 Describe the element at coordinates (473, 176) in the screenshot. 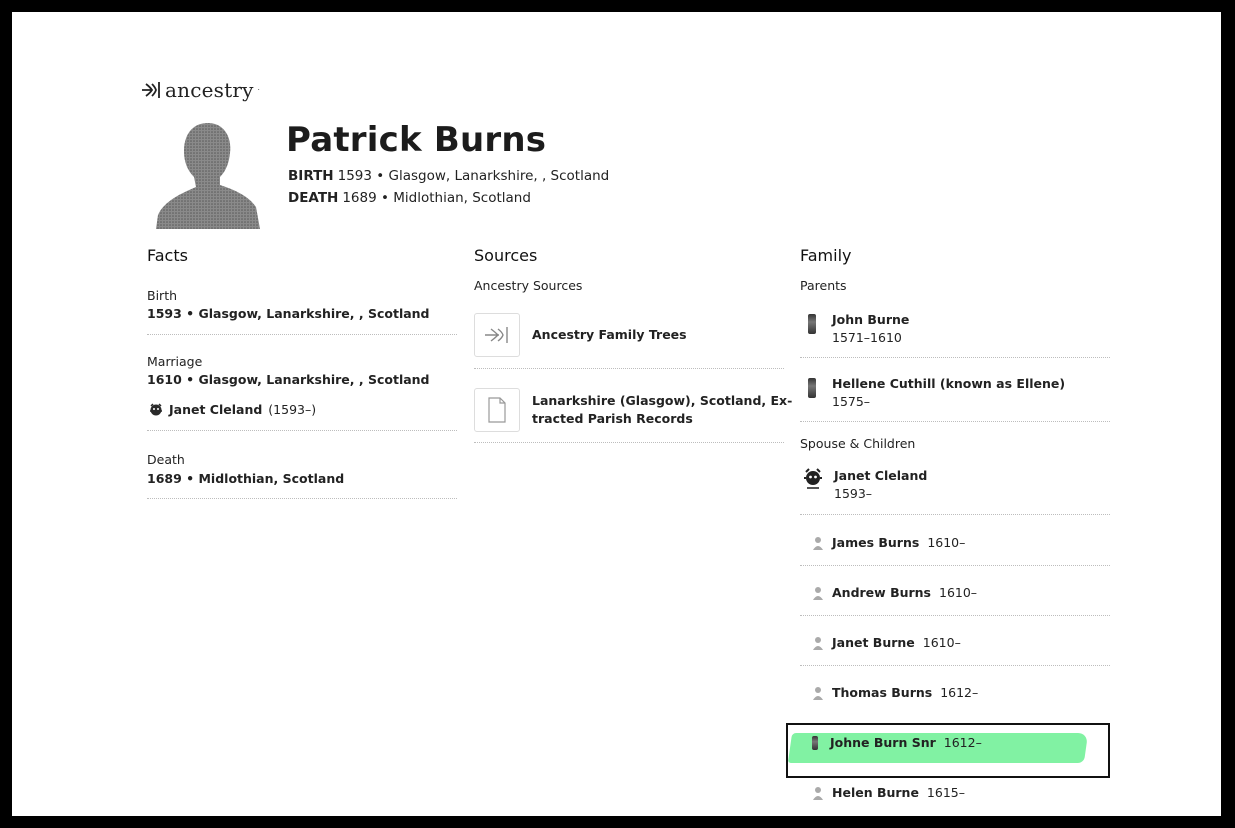

I see `birth-value: 1593 • Glasgow, Lanarkshire, , Scotland` at that location.